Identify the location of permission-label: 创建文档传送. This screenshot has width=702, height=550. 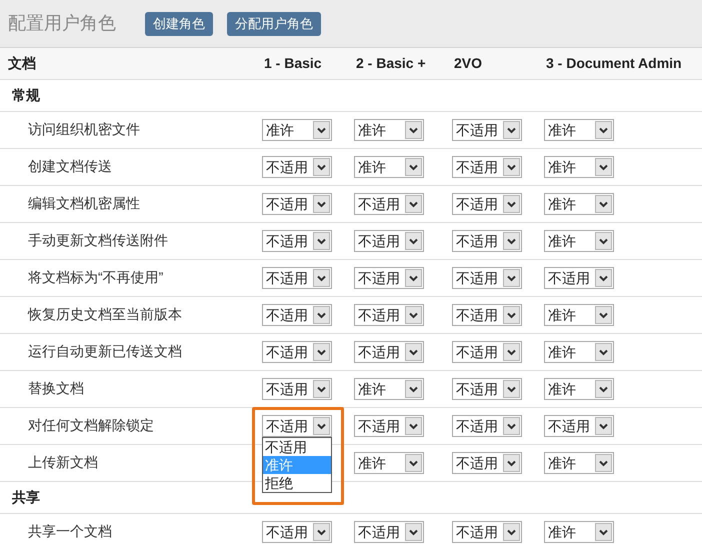
(70, 166).